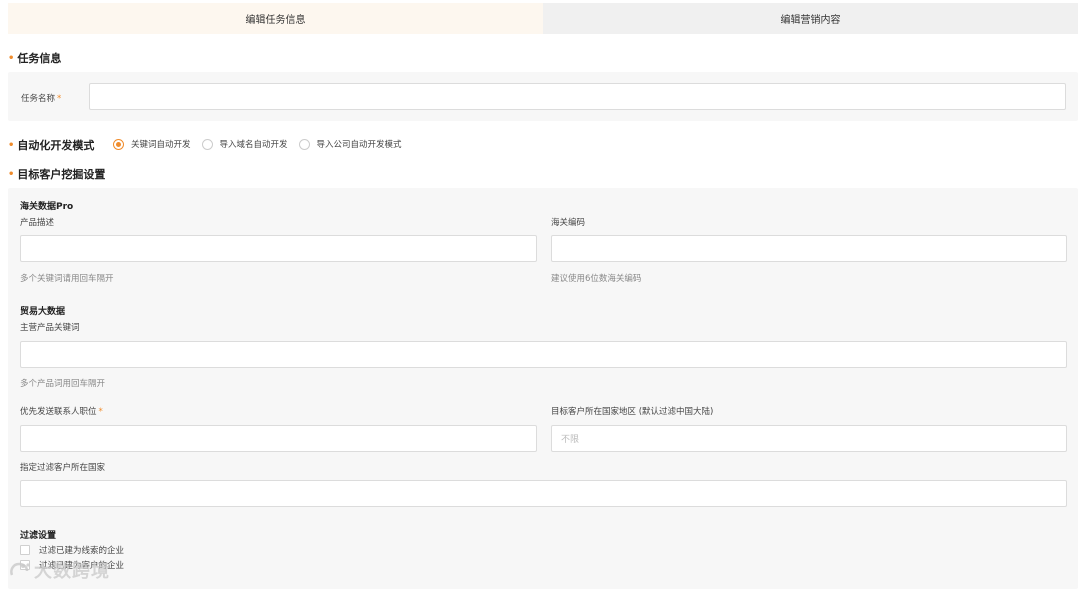 This screenshot has height=589, width=1080. I want to click on radio-keyword-auto: 关键词自动开发, so click(152, 144).